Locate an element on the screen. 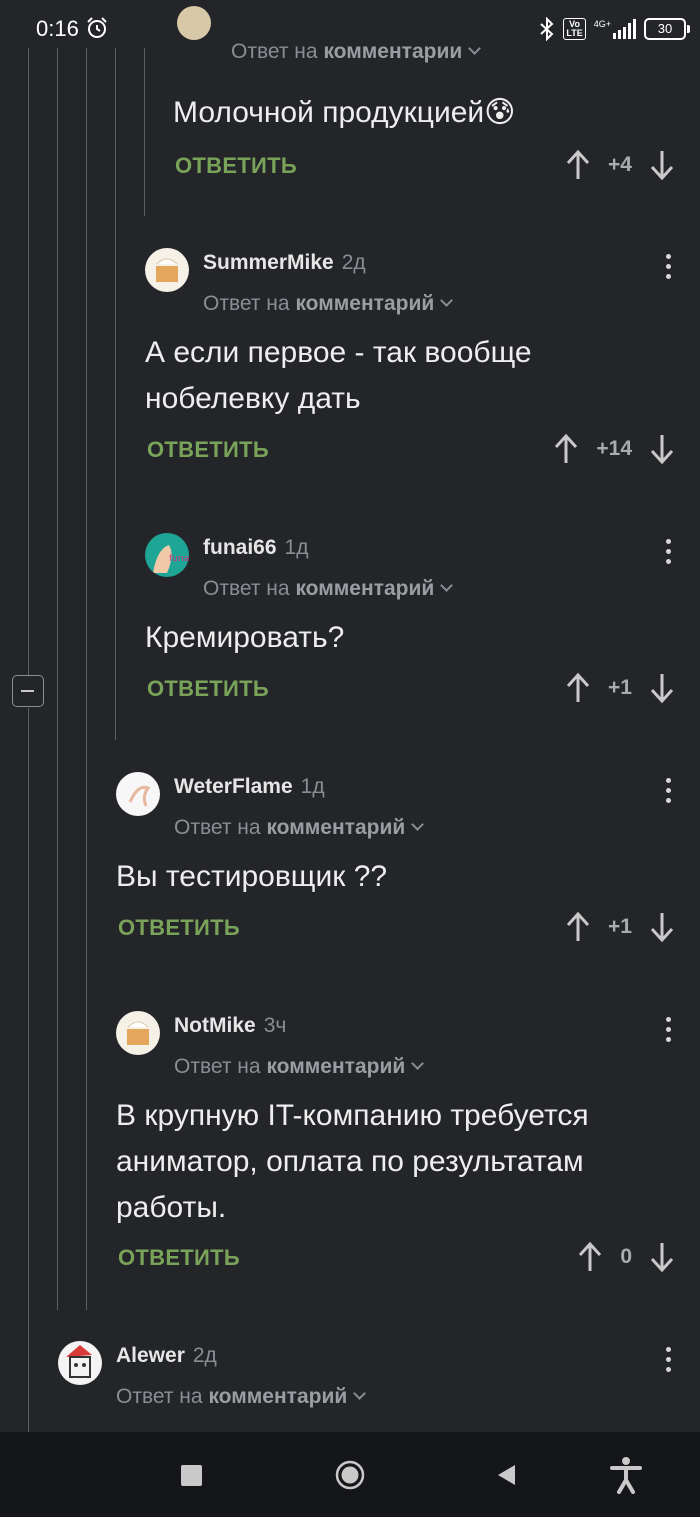  navigation-bar is located at coordinates (350, 1474).